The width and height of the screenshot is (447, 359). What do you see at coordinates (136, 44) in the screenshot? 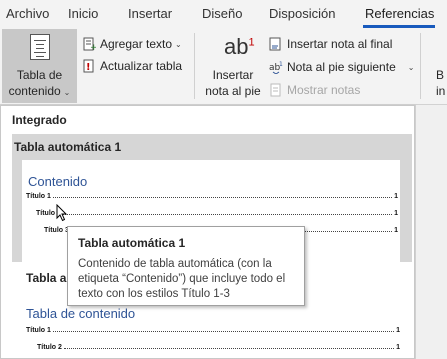
I see `add-text-label: Agregar texto` at bounding box center [136, 44].